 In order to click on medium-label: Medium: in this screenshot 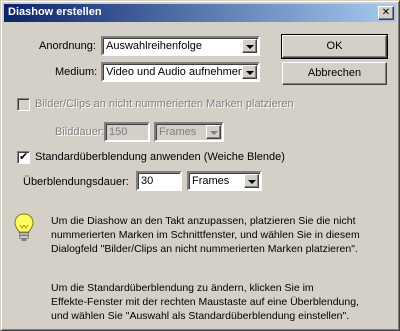, I will do `click(76, 72)`.